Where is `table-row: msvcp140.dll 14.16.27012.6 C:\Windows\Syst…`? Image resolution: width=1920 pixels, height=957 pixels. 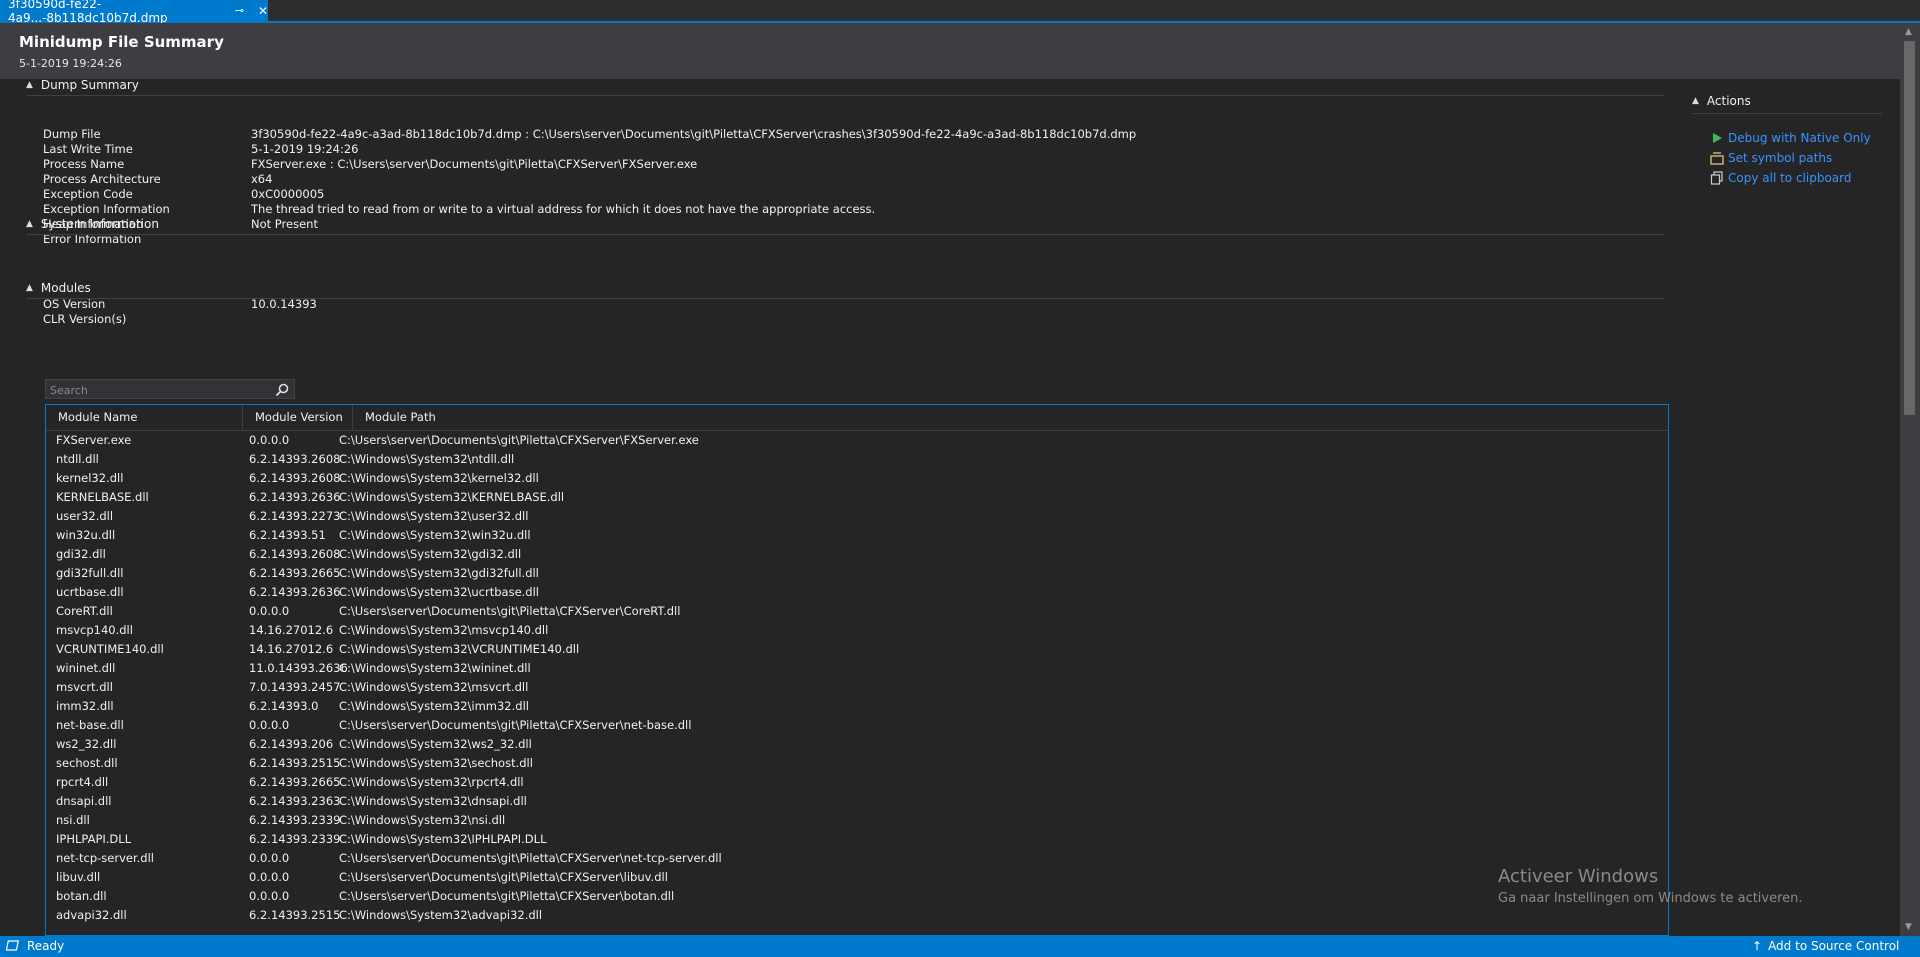 table-row: msvcp140.dll 14.16.27012.6 C:\Windows\Syst… is located at coordinates (857, 630).